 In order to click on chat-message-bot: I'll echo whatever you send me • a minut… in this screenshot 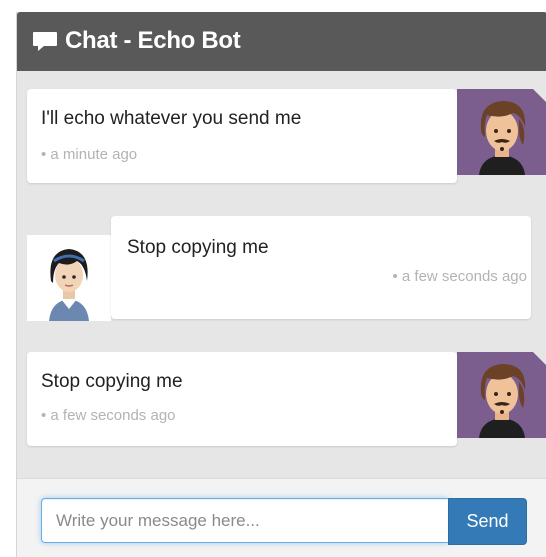, I will do `click(242, 136)`.